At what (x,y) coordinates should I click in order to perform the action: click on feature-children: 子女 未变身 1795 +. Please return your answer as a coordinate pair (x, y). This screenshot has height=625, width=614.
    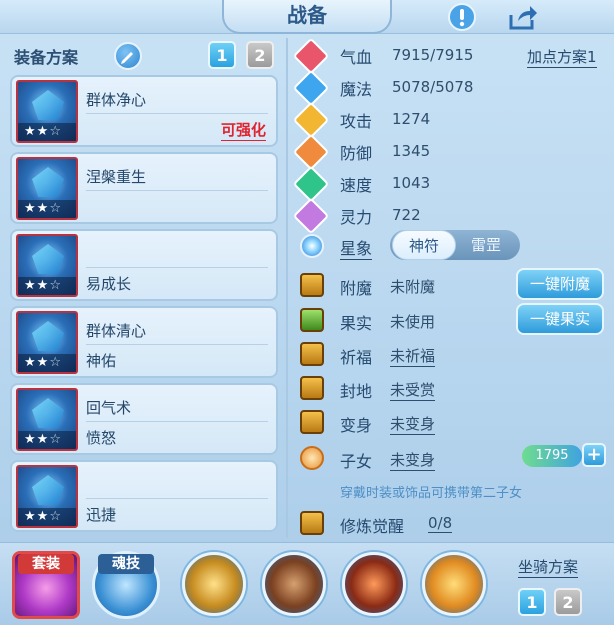
    Looking at the image, I should click on (454, 459).